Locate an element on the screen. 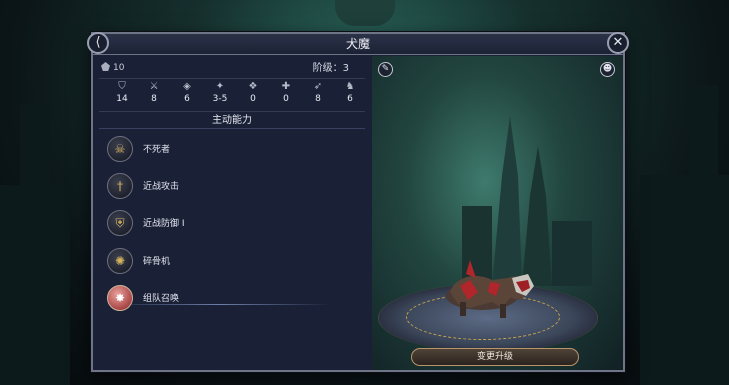  stat-speed: ➶ 8 is located at coordinates (318, 93).